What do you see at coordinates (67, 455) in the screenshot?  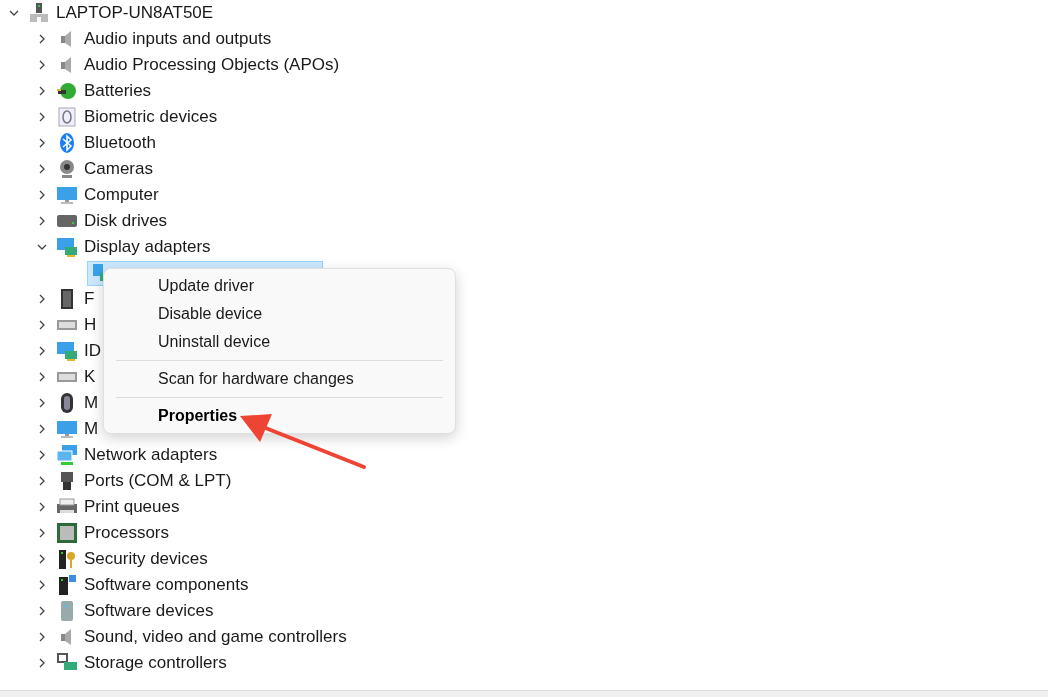 I see `network-icon` at bounding box center [67, 455].